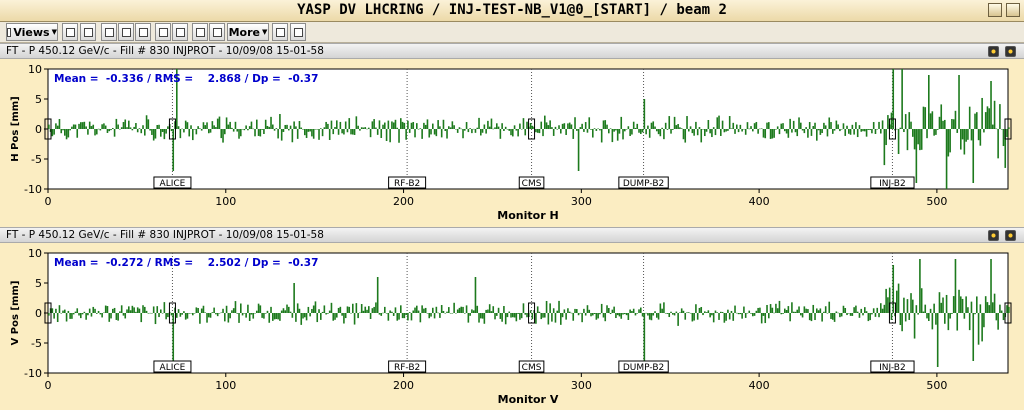 The height and width of the screenshot is (410, 1024). I want to click on table-button, so click(217, 32).